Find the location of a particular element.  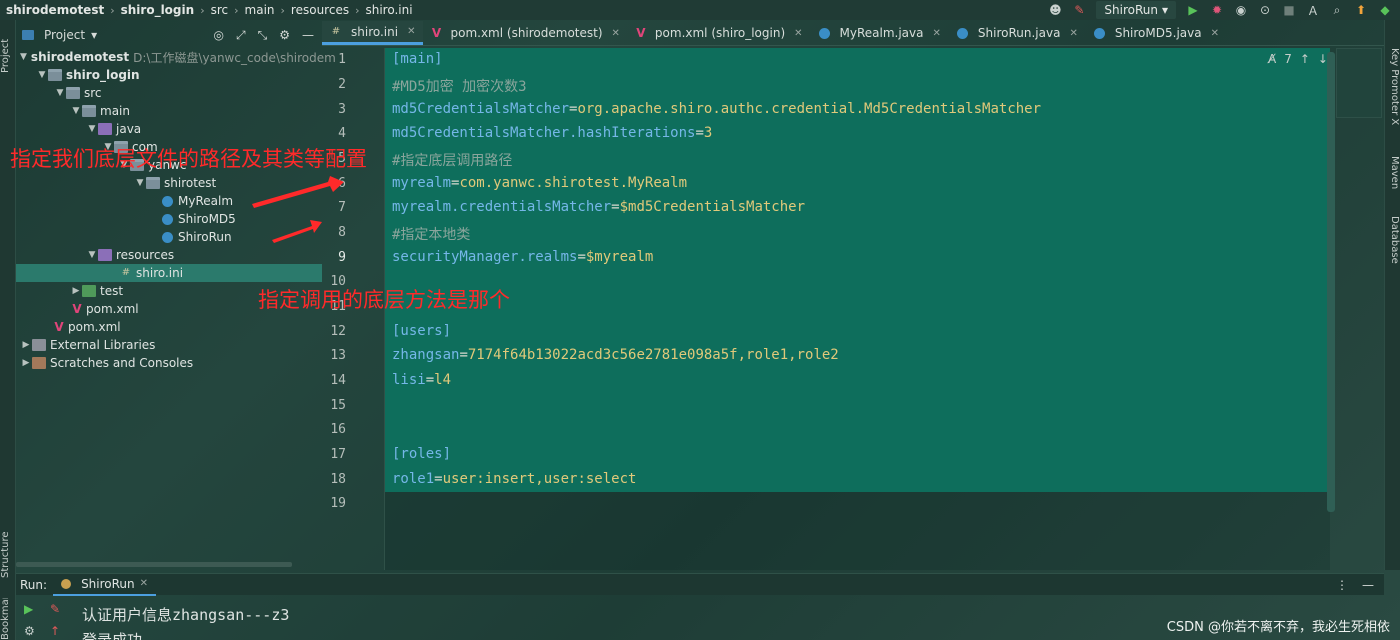

run-tab-shirorun: ShiroRun ✕ is located at coordinates (105, 585).